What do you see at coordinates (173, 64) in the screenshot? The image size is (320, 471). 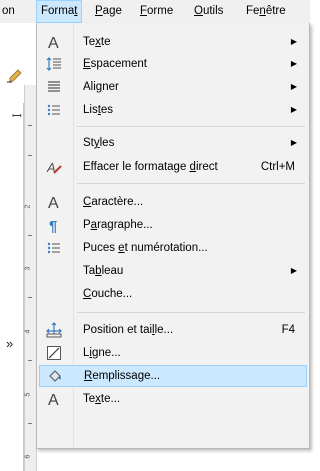 I see `menu-item-espacement: Espacement ▶` at bounding box center [173, 64].